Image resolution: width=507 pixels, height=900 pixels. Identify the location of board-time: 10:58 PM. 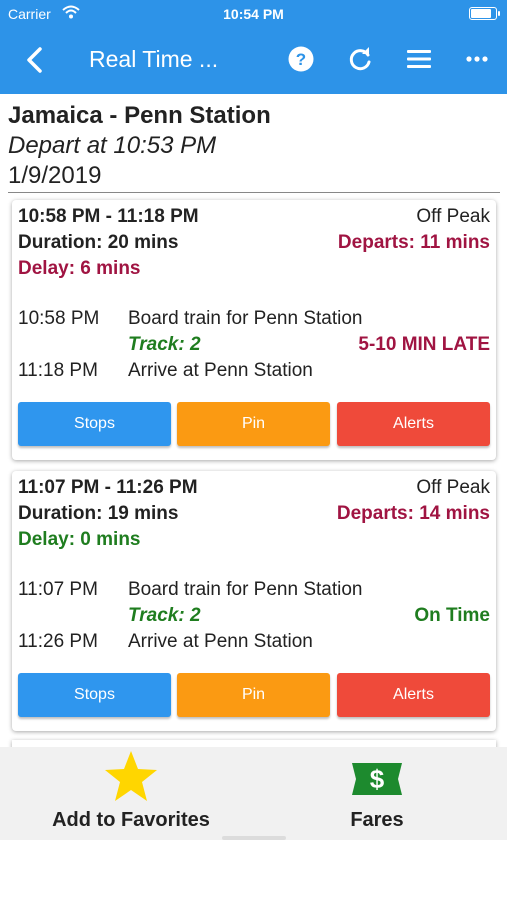
(59, 318).